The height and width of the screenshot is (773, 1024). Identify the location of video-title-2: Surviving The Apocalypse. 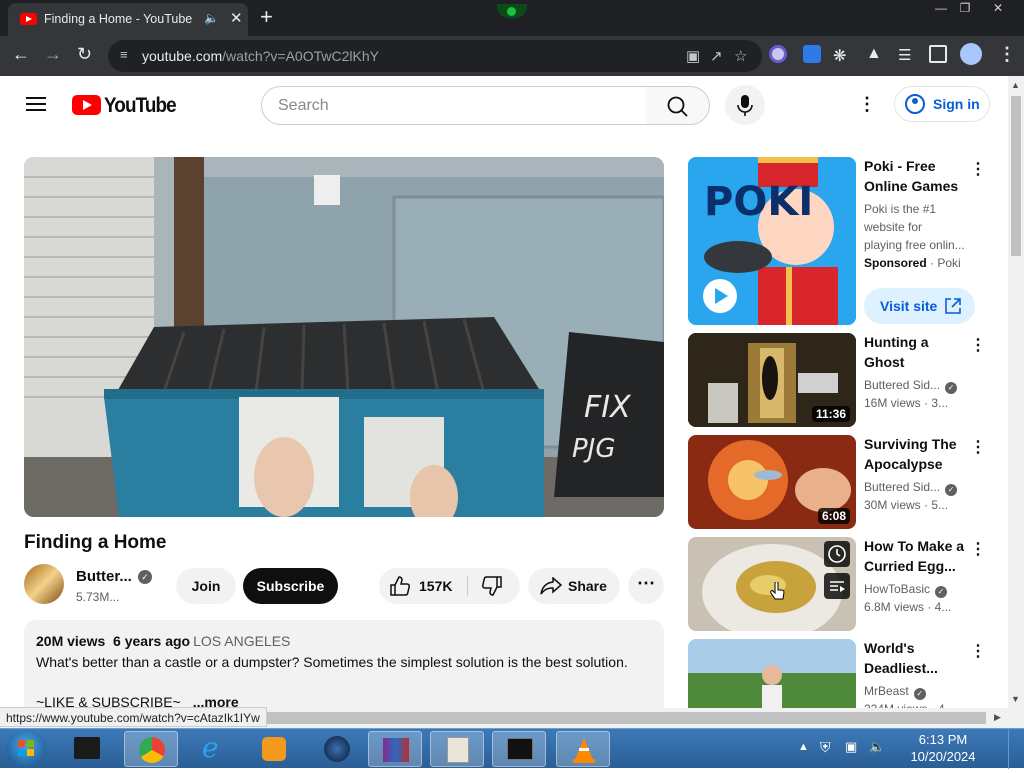
(919, 454).